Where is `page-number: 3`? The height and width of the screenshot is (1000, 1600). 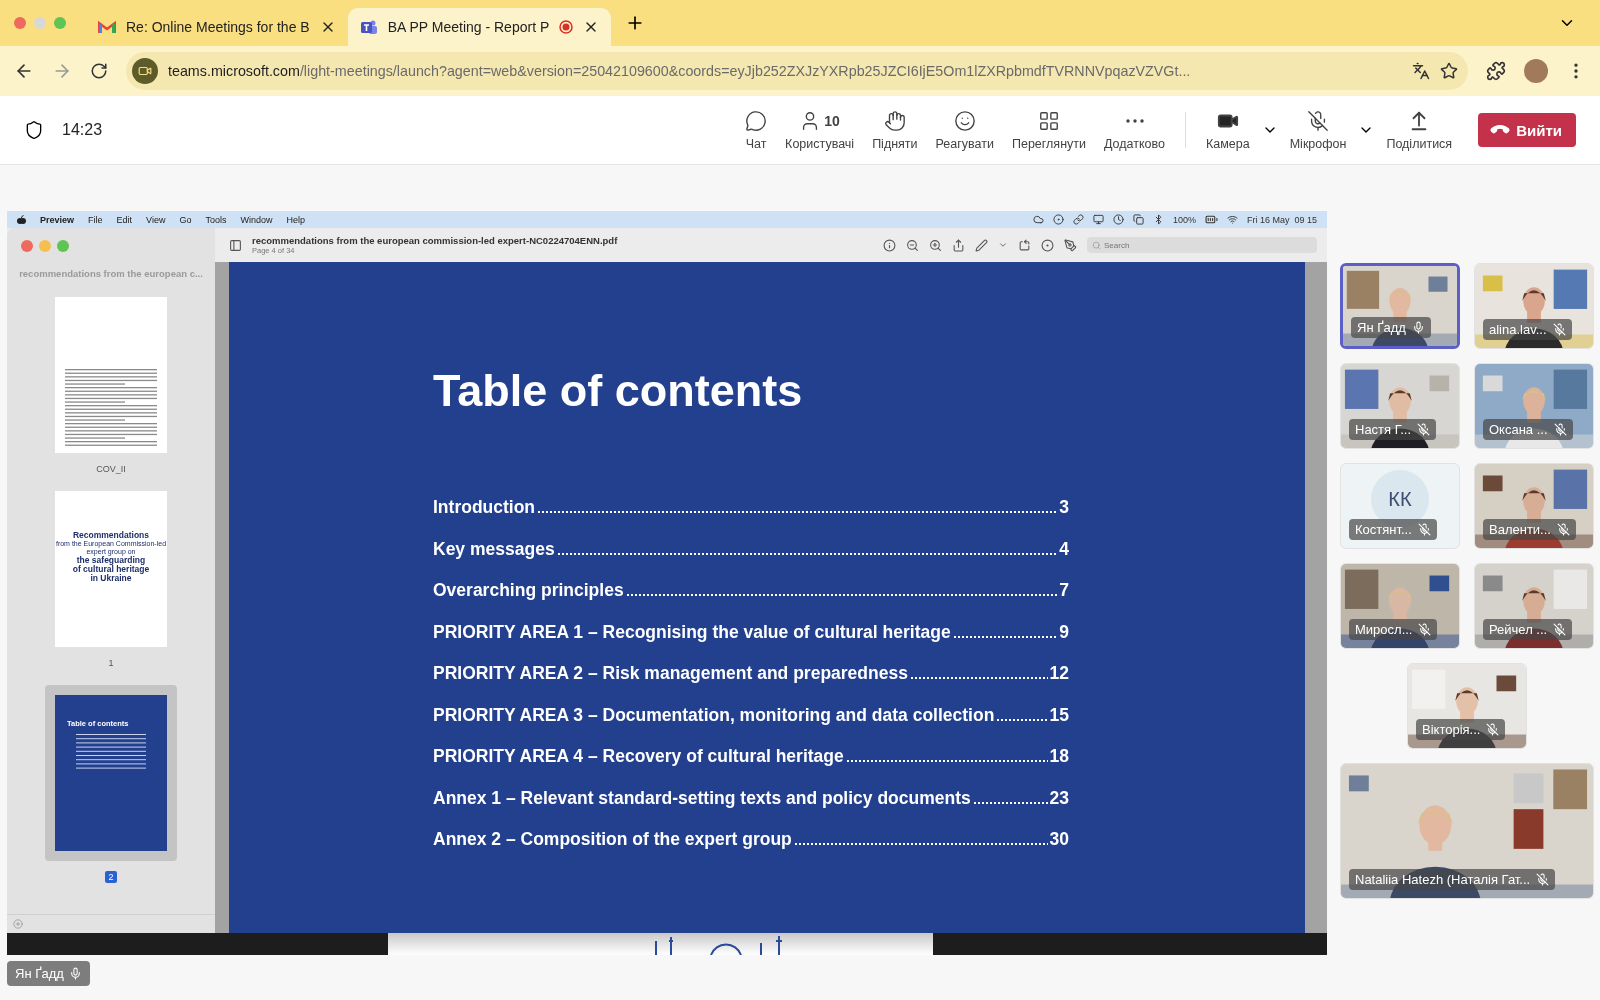
page-number: 3 is located at coordinates (1064, 507).